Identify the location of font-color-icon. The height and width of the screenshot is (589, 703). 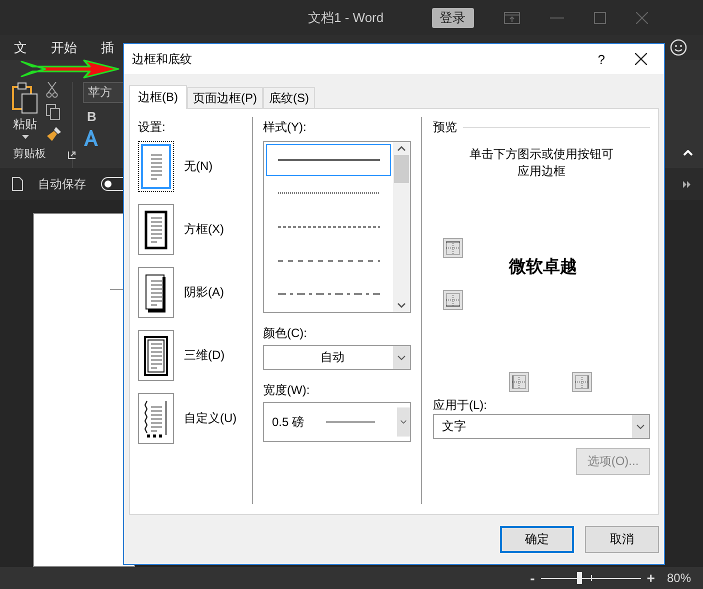
(91, 138).